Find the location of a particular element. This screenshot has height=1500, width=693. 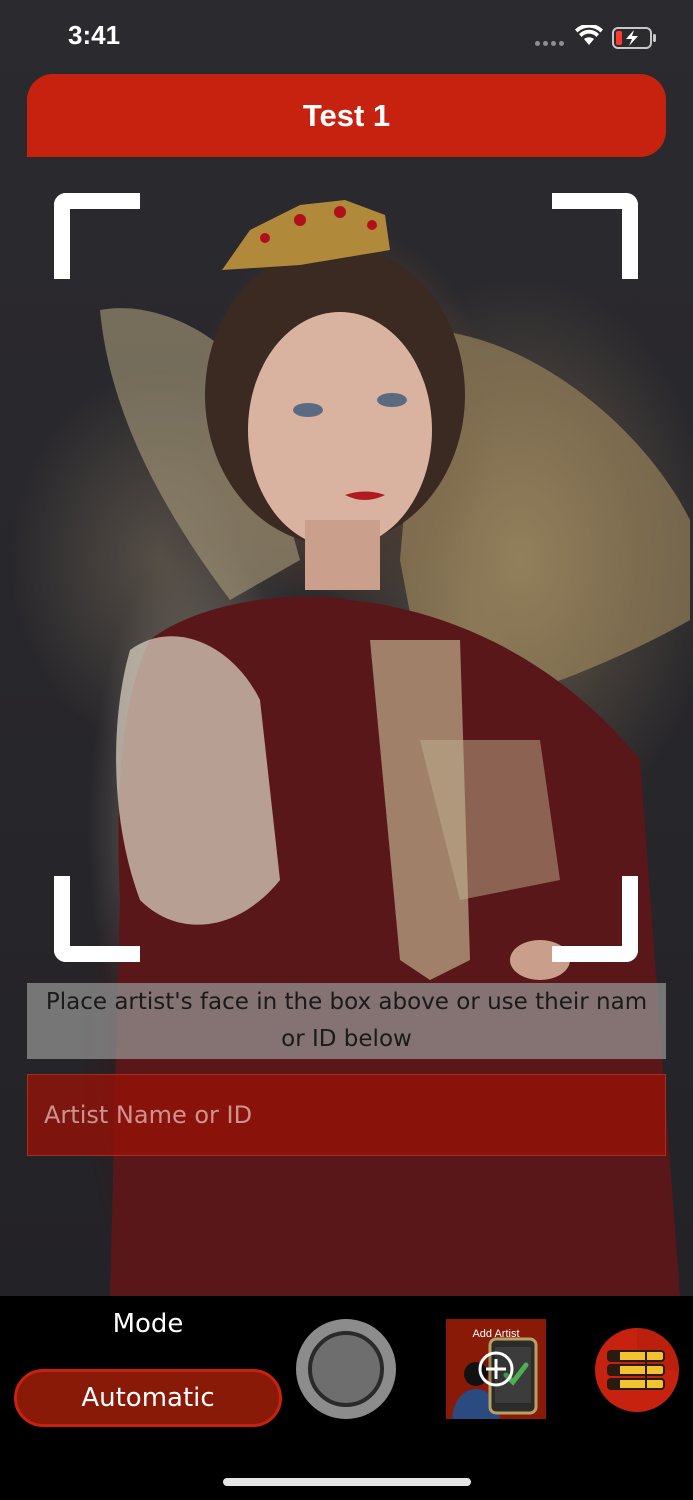

artist-name-or-id-input is located at coordinates (346, 1115).